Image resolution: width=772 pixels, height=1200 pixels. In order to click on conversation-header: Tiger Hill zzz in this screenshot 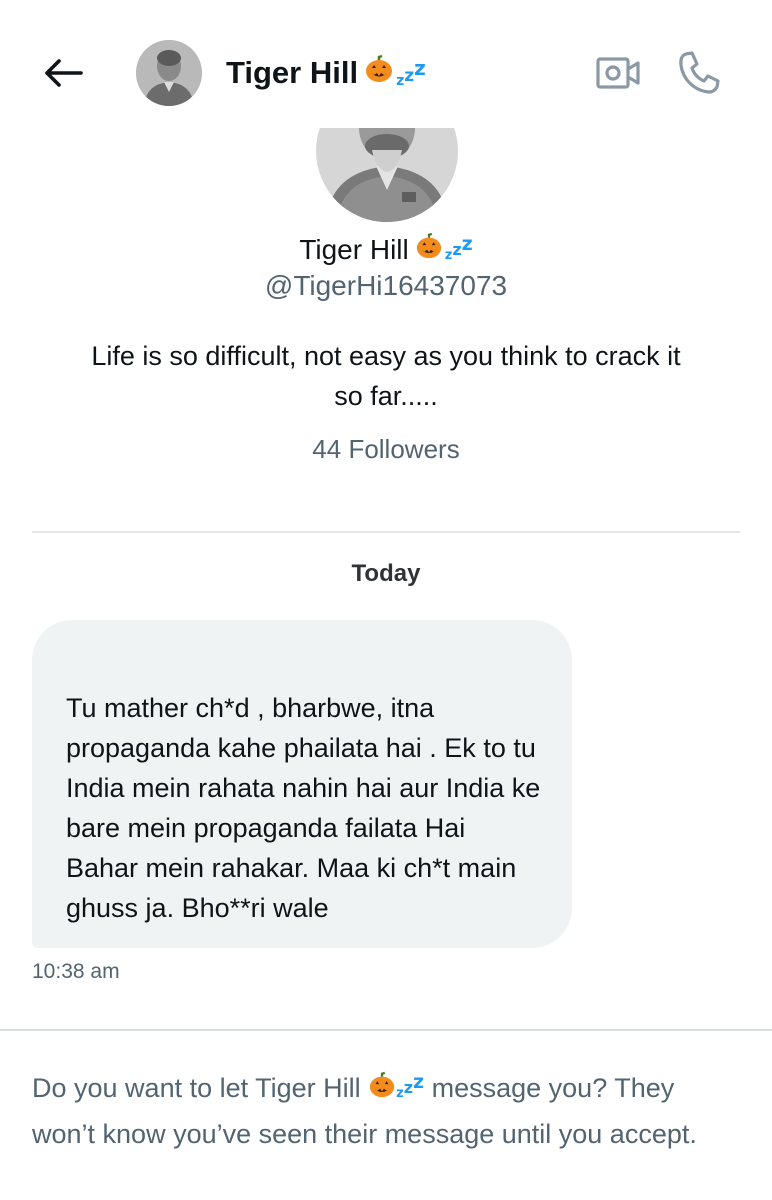, I will do `click(386, 64)`.